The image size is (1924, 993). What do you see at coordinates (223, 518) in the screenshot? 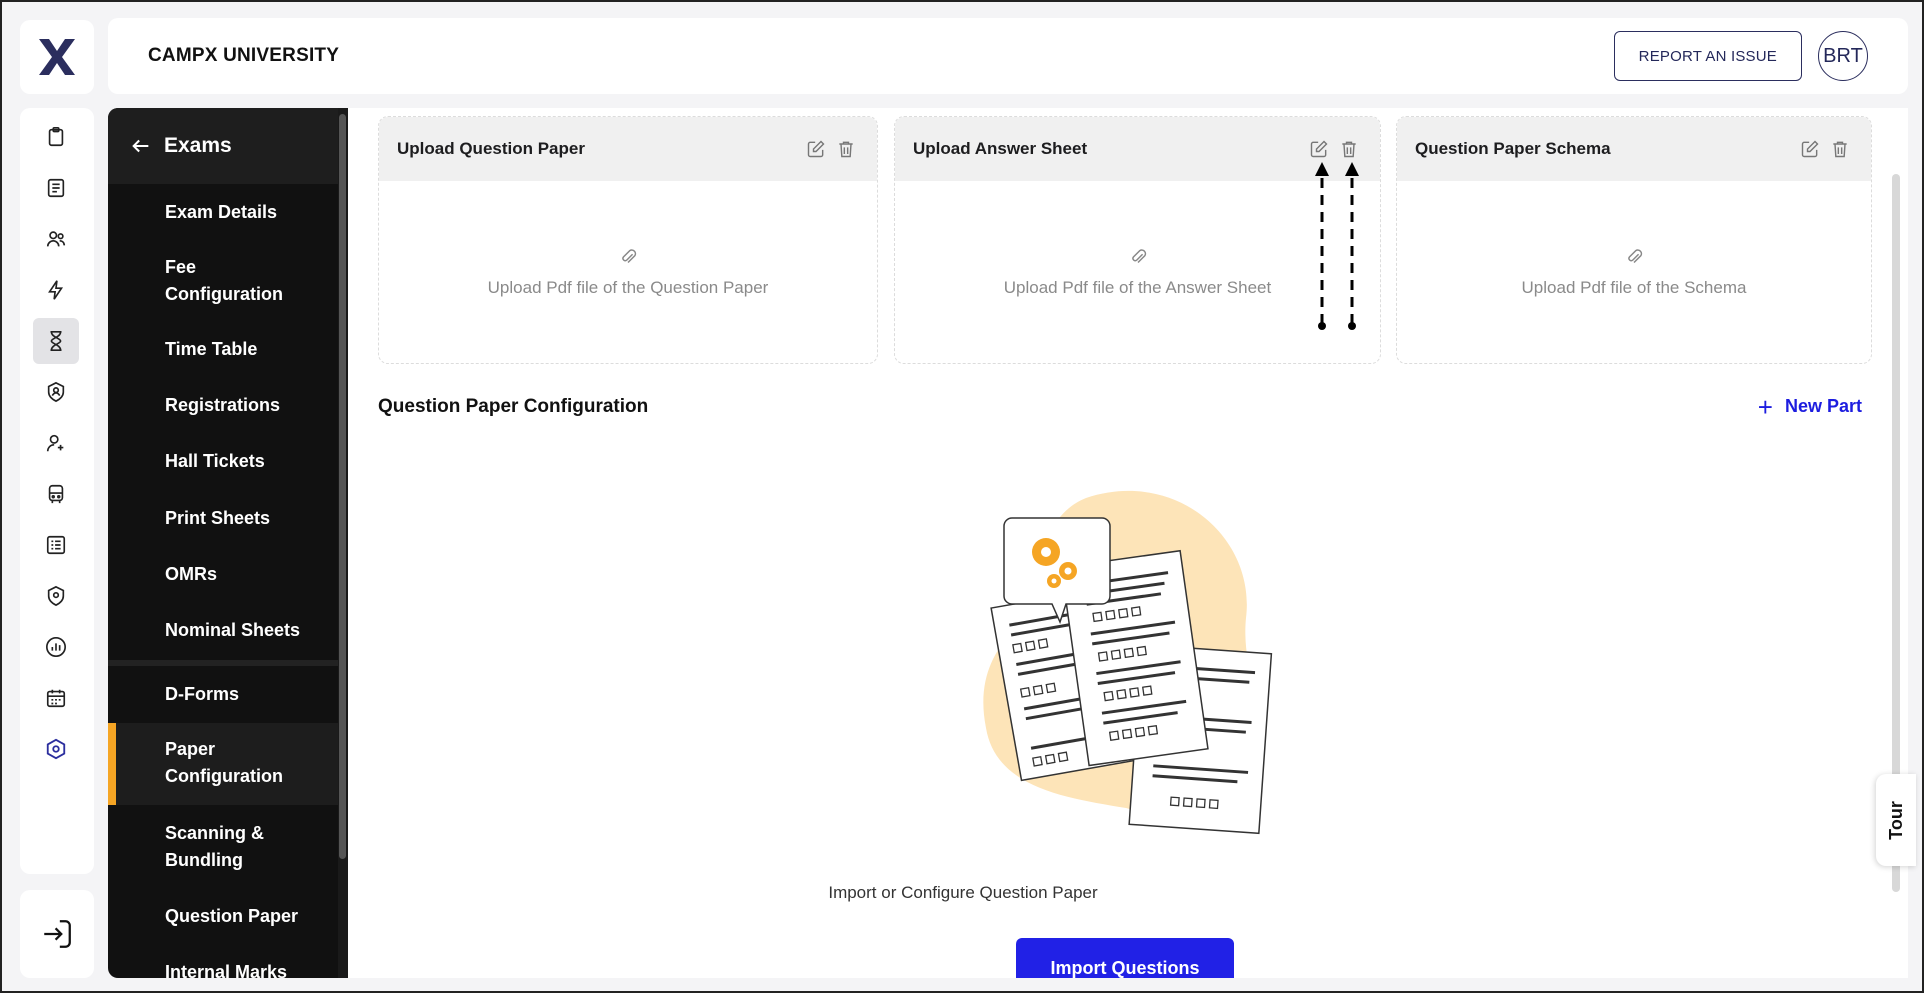
I see `sidebar-item-print-sheets: Print Sheets` at bounding box center [223, 518].